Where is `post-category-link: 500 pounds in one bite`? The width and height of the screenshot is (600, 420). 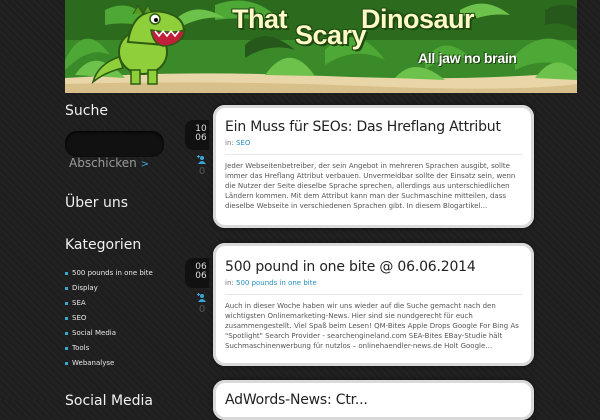
post-category-link: 500 pounds in one bite is located at coordinates (276, 283).